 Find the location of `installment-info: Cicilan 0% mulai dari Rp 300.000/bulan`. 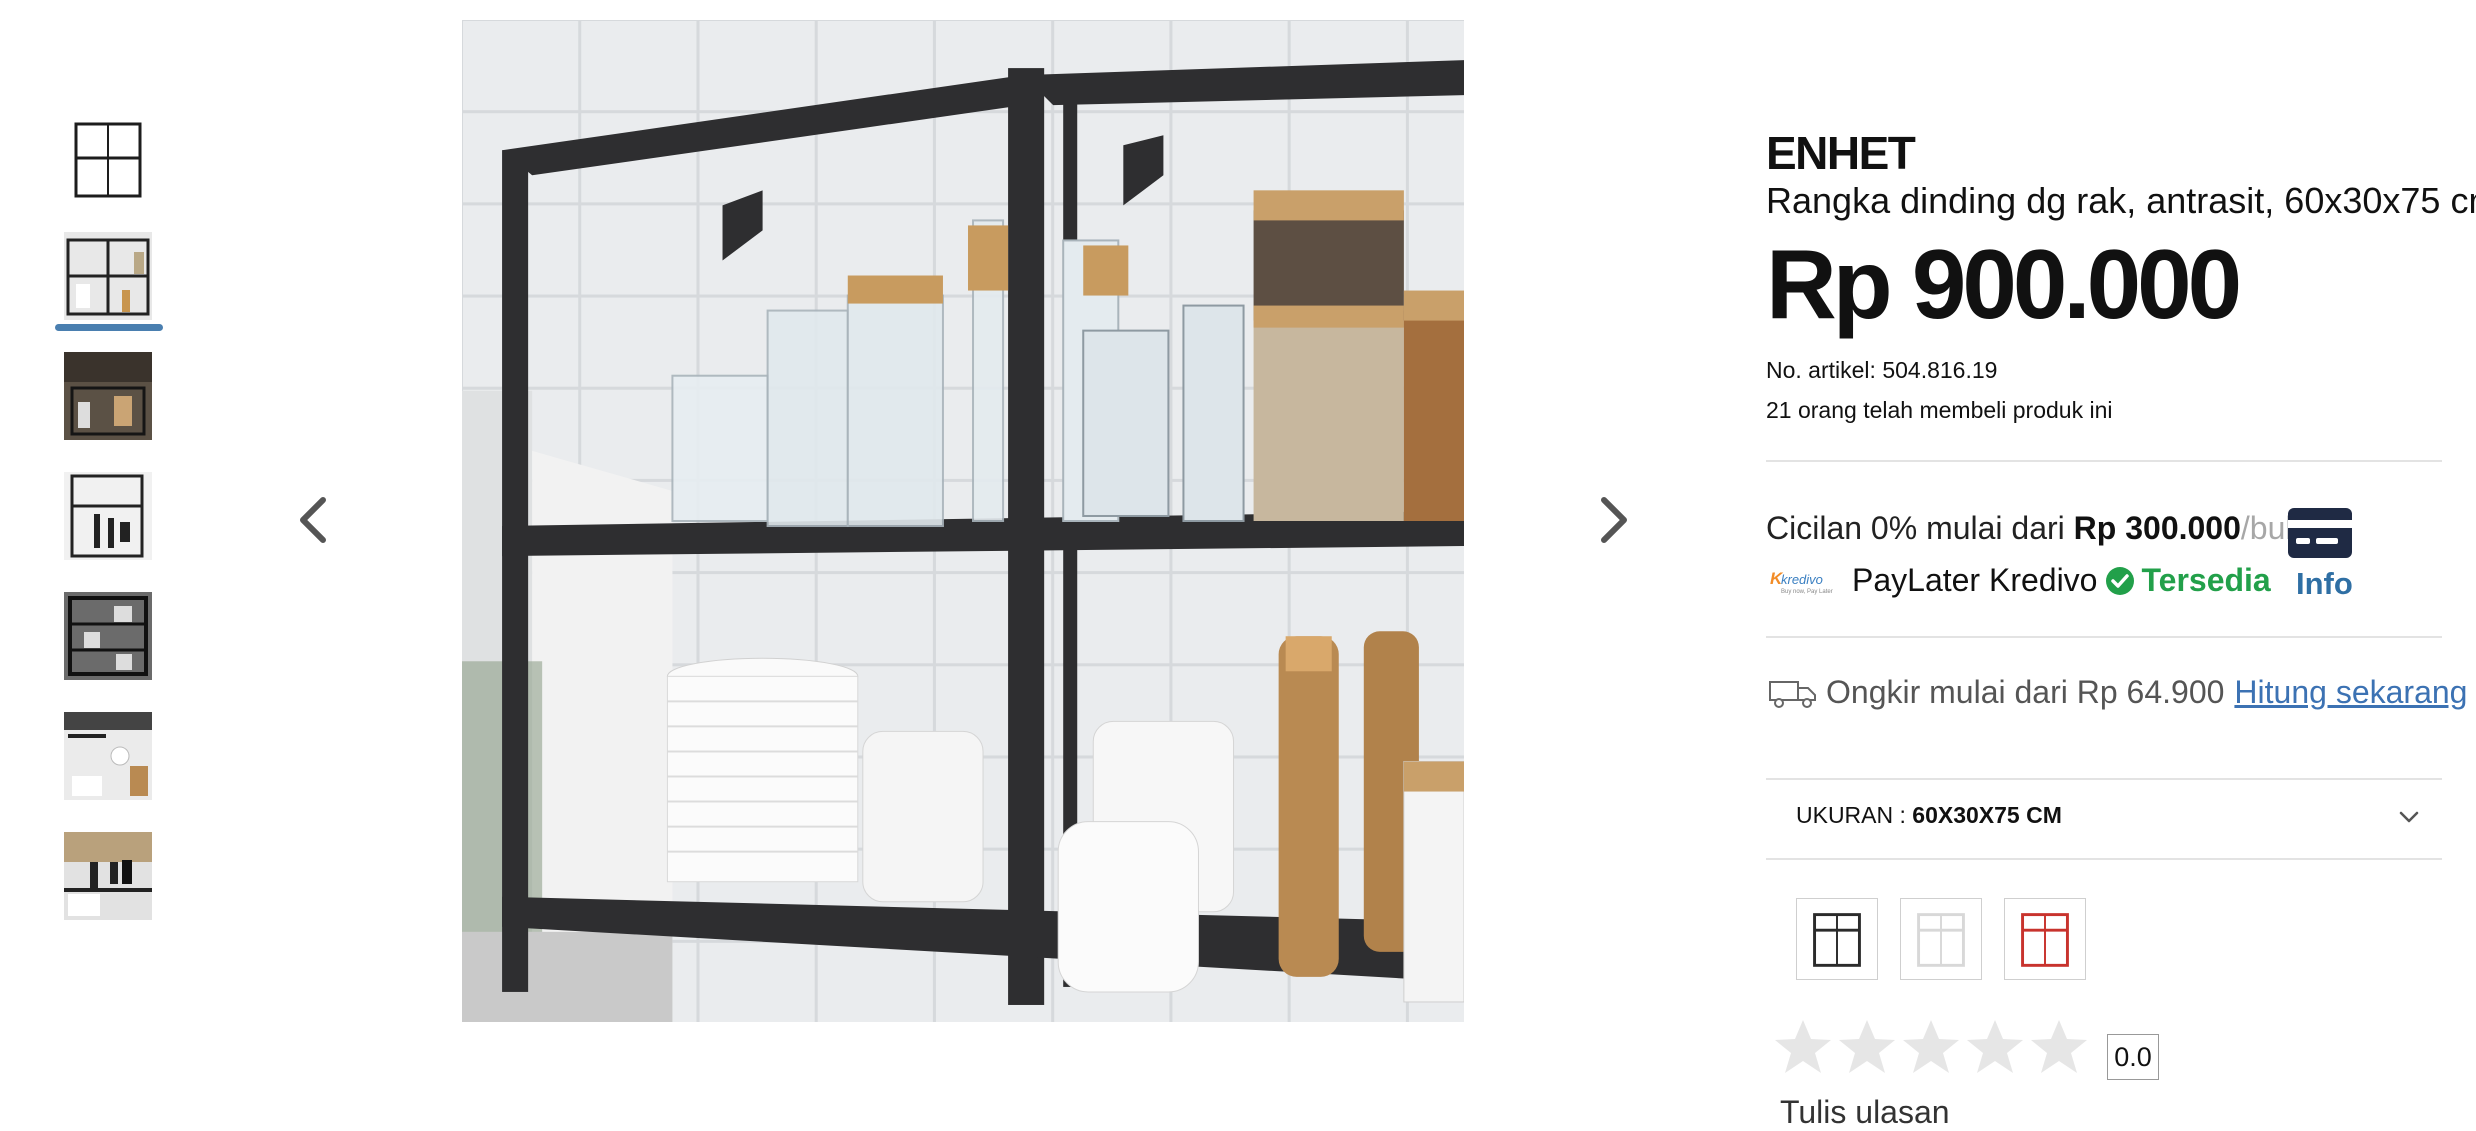

installment-info: Cicilan 0% mulai dari Rp 300.000/bulan is located at coordinates (2047, 528).